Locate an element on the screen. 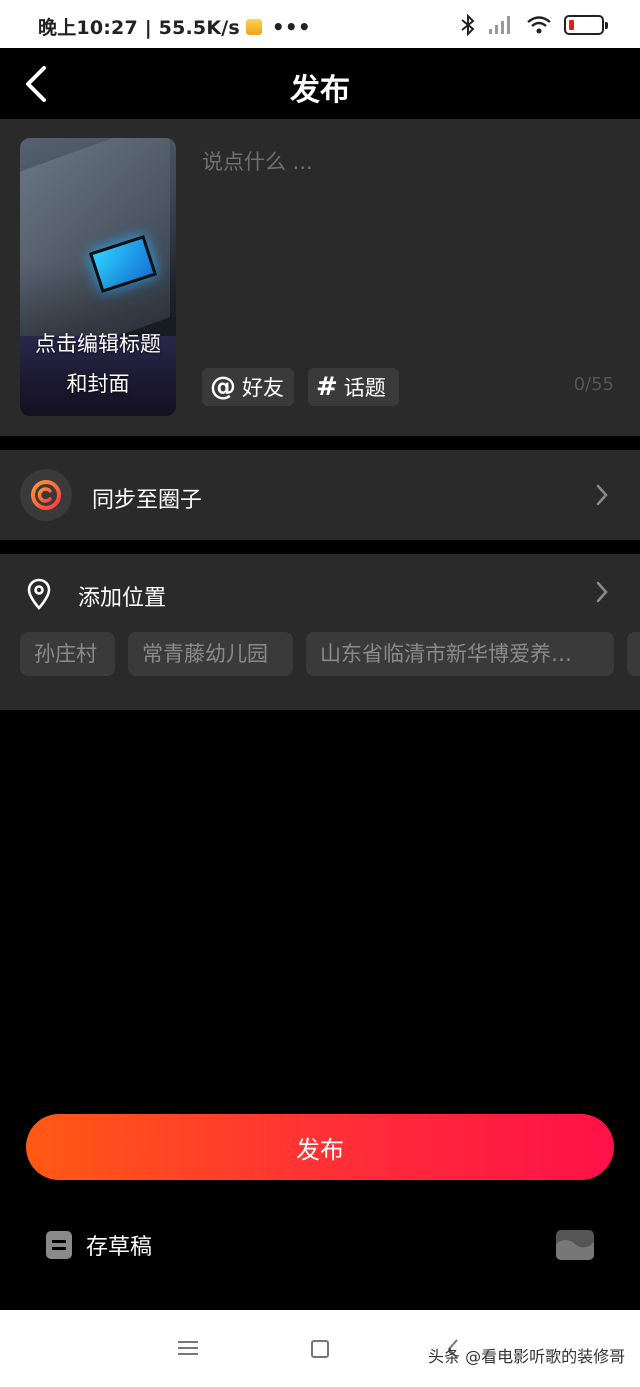 The height and width of the screenshot is (1387, 640). at-icon: @ is located at coordinates (223, 387).